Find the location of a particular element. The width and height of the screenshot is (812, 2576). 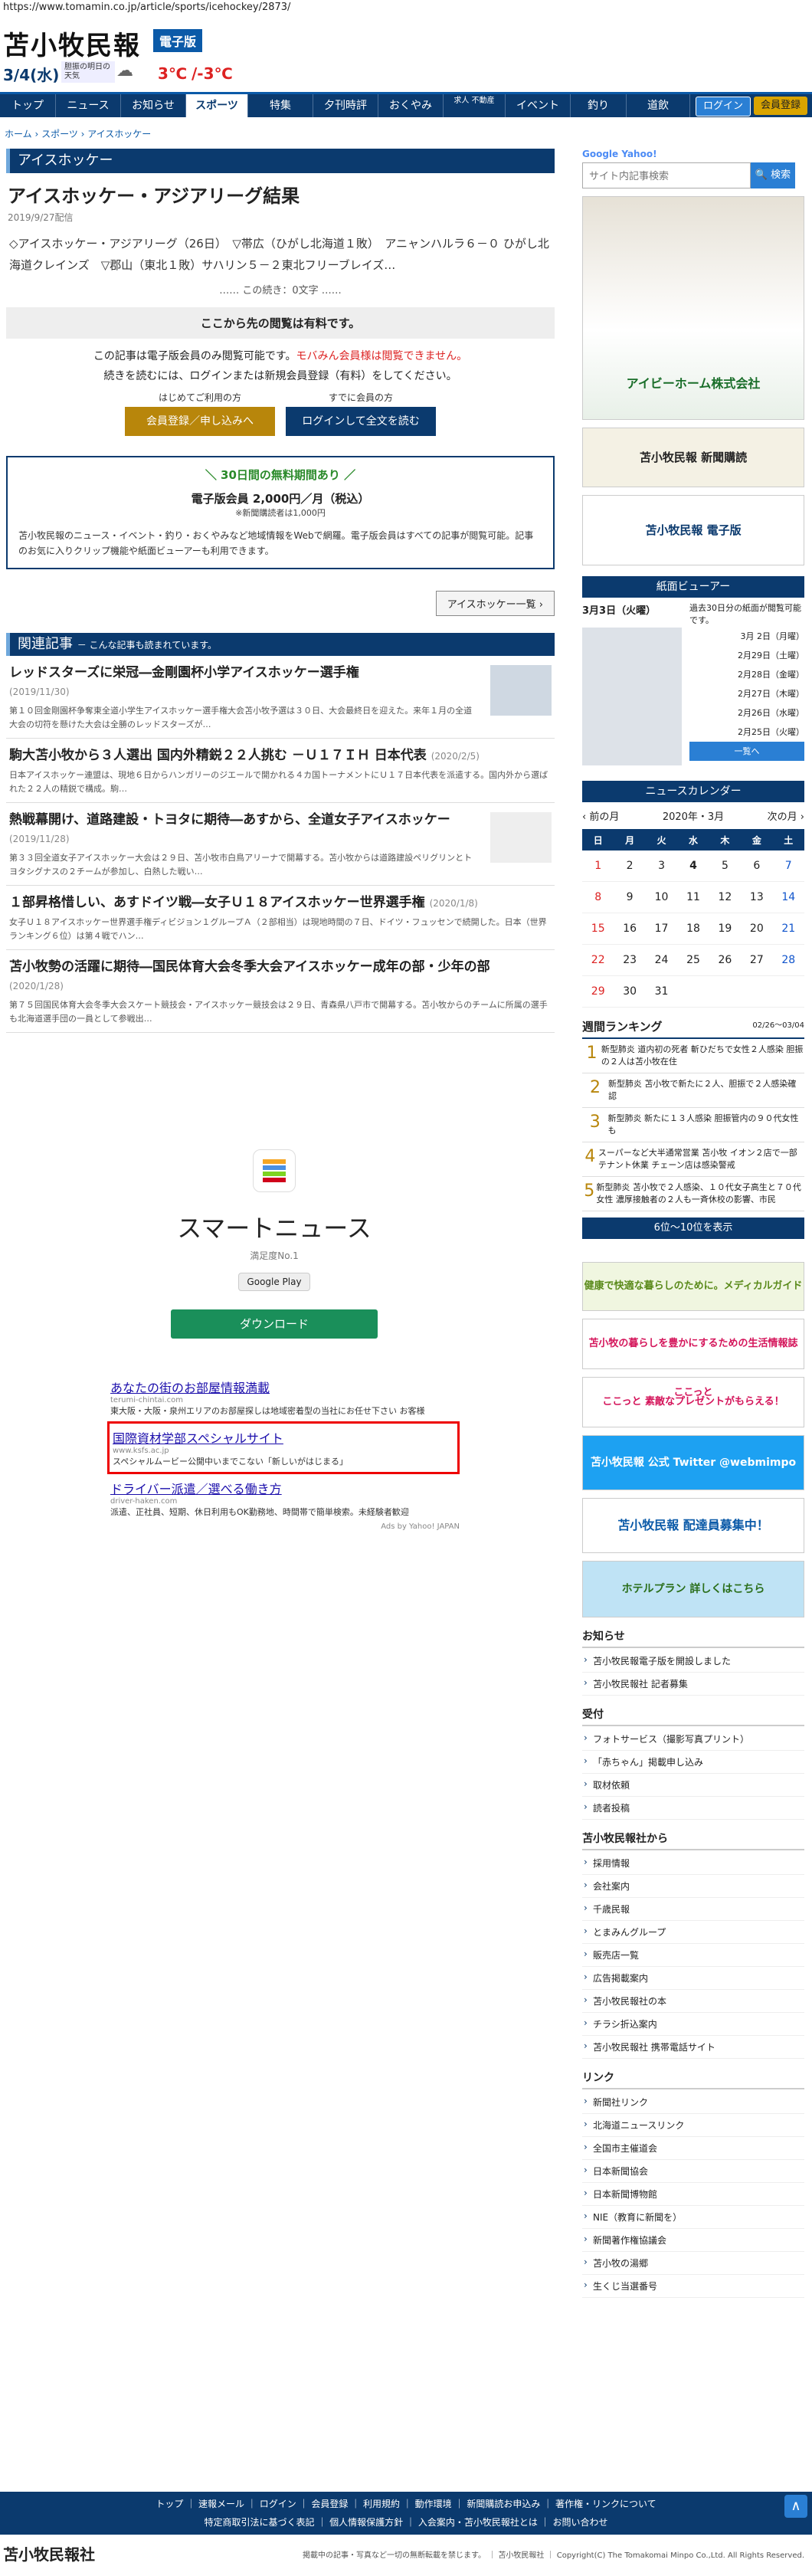

side-link: 採用情報 is located at coordinates (693, 1863).